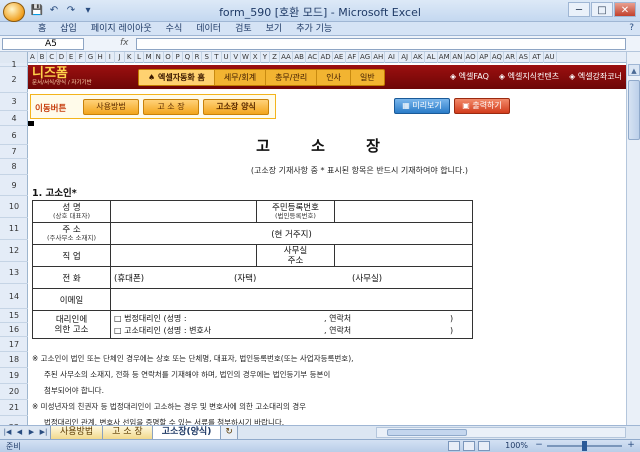 The image size is (640, 452). What do you see at coordinates (634, 110) in the screenshot?
I see `scroll-thumb` at bounding box center [634, 110].